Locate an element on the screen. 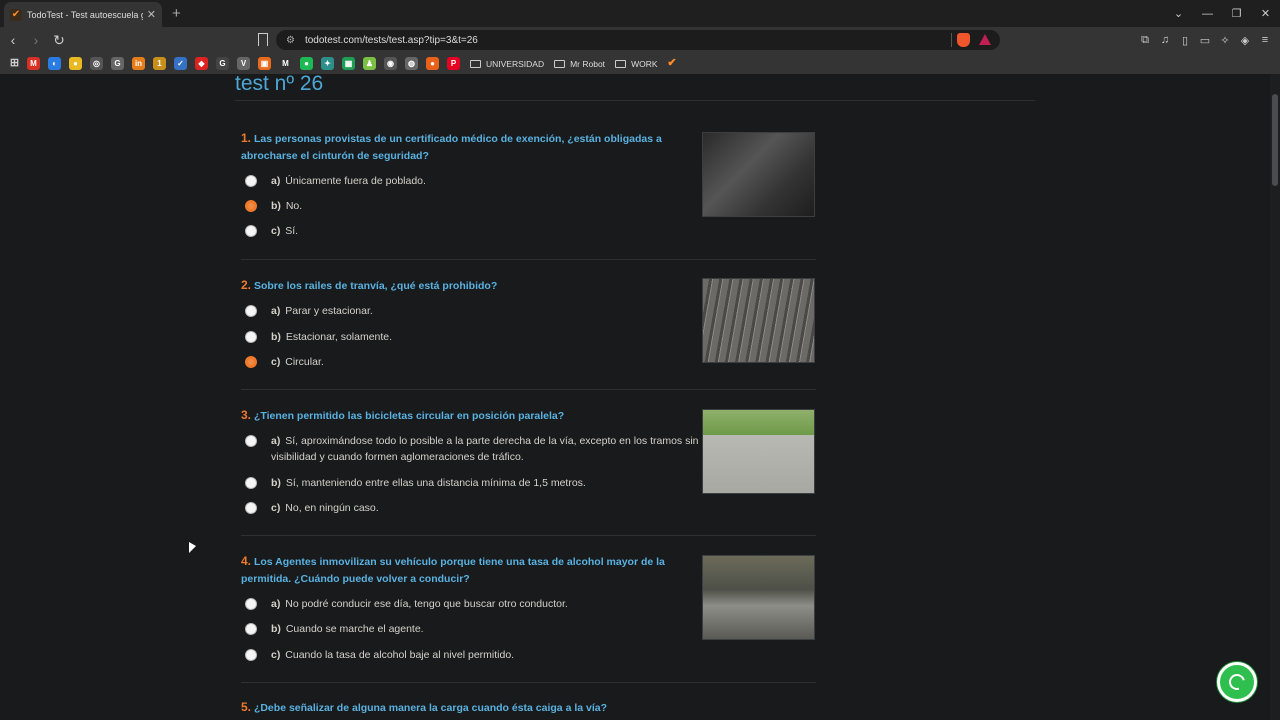 Image resolution: width=1280 pixels, height=720 pixels. forward-button: › is located at coordinates (36, 40).